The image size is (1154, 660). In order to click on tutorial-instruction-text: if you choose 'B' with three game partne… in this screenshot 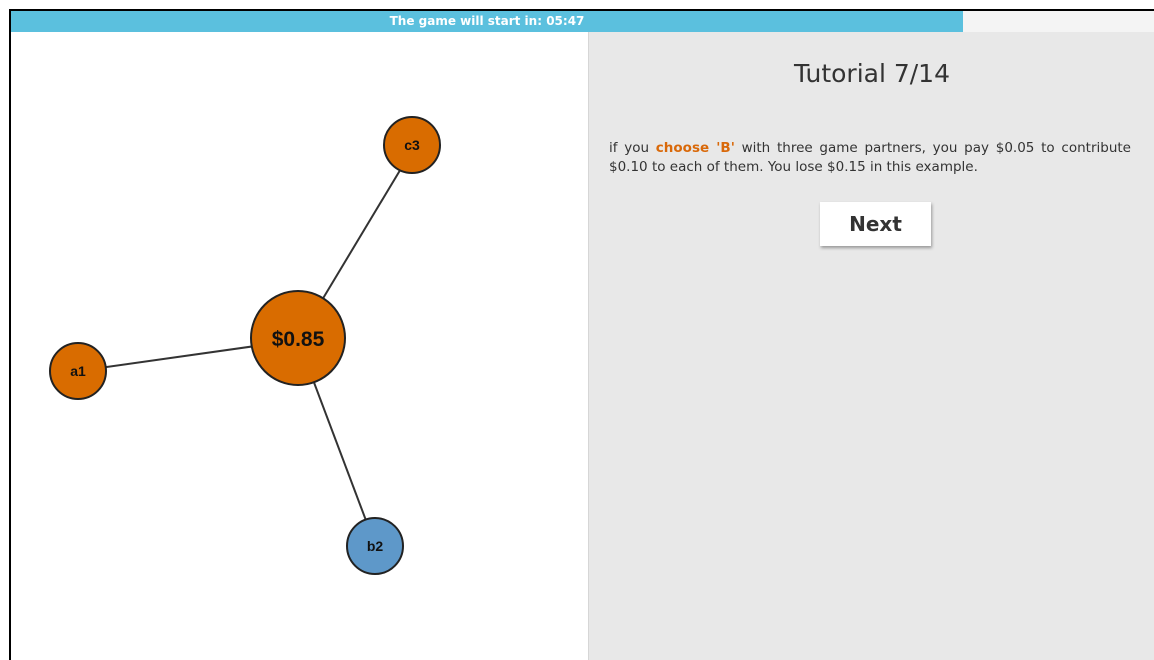, I will do `click(870, 158)`.